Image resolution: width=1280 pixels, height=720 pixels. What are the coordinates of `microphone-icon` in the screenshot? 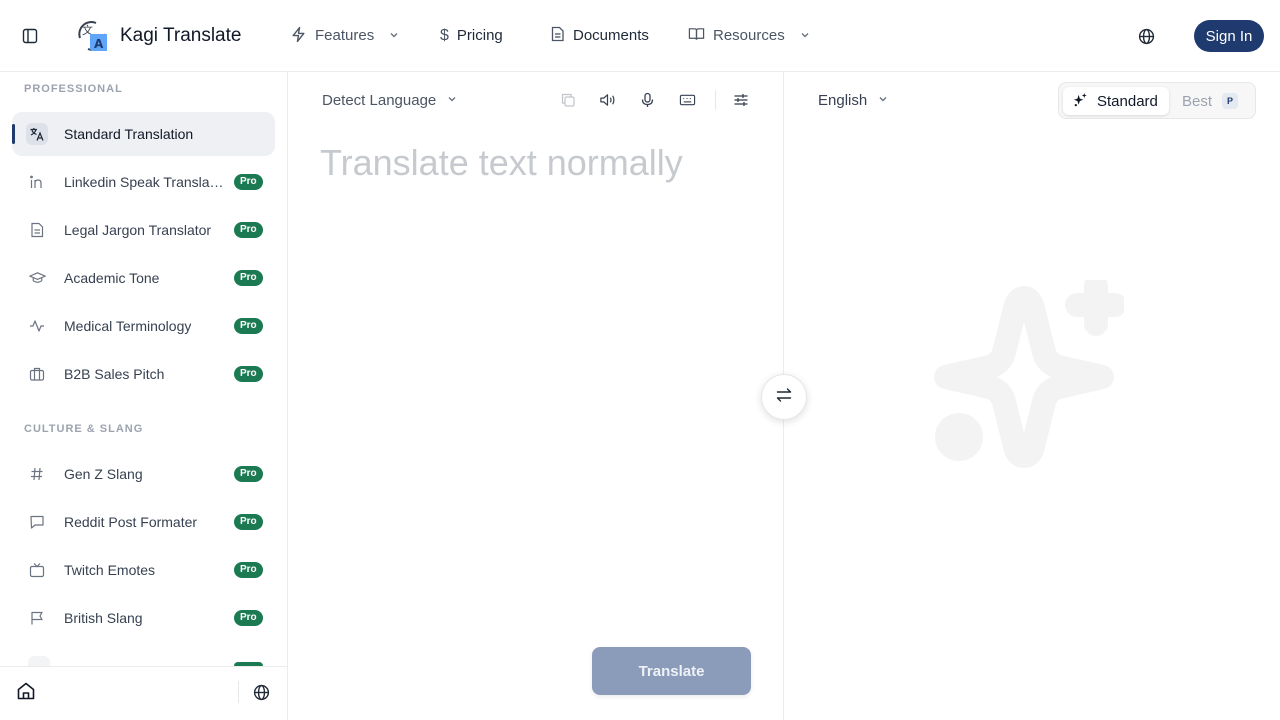 It's located at (647, 100).